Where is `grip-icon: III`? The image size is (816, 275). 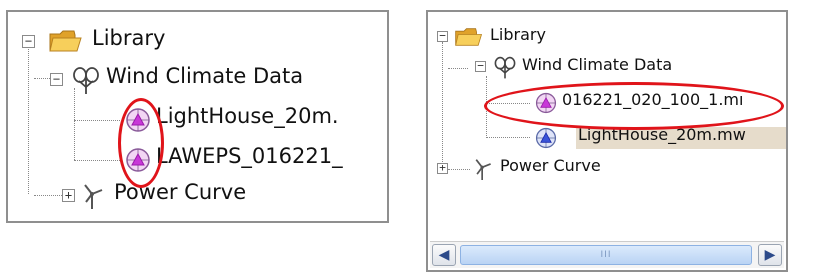
grip-icon: III is located at coordinates (606, 255).